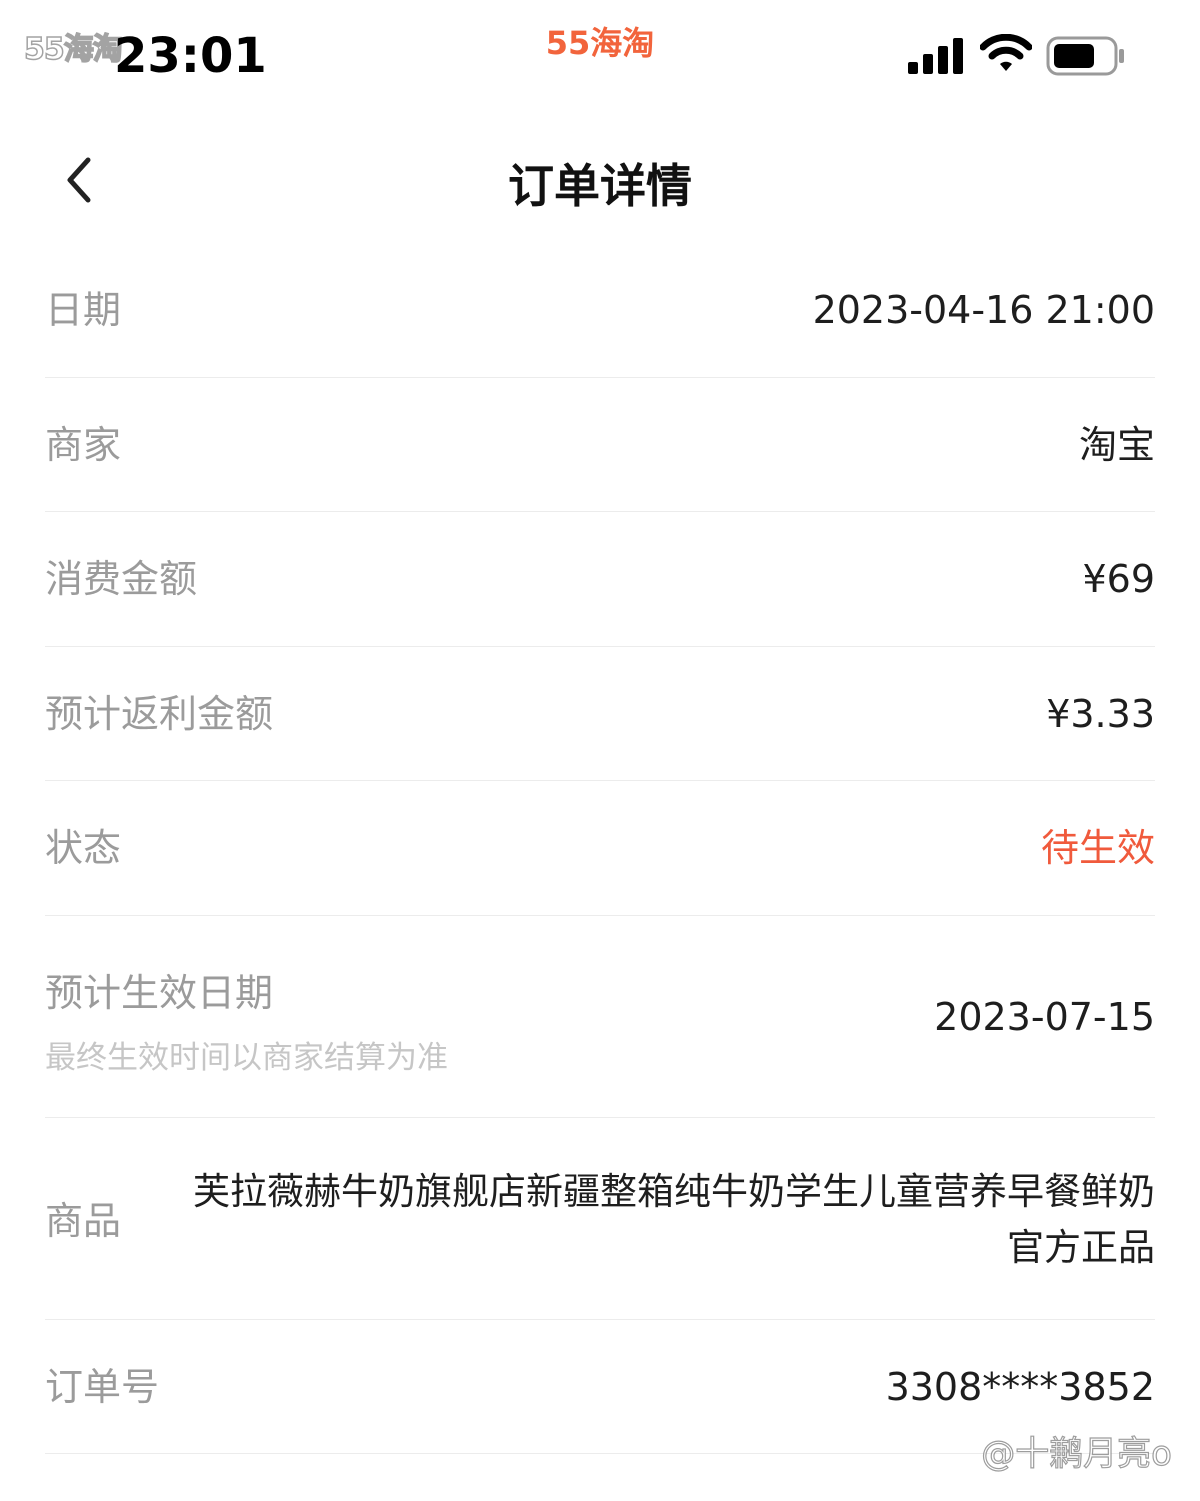  Describe the element at coordinates (83, 444) in the screenshot. I see `merchant-label: 商家` at that location.